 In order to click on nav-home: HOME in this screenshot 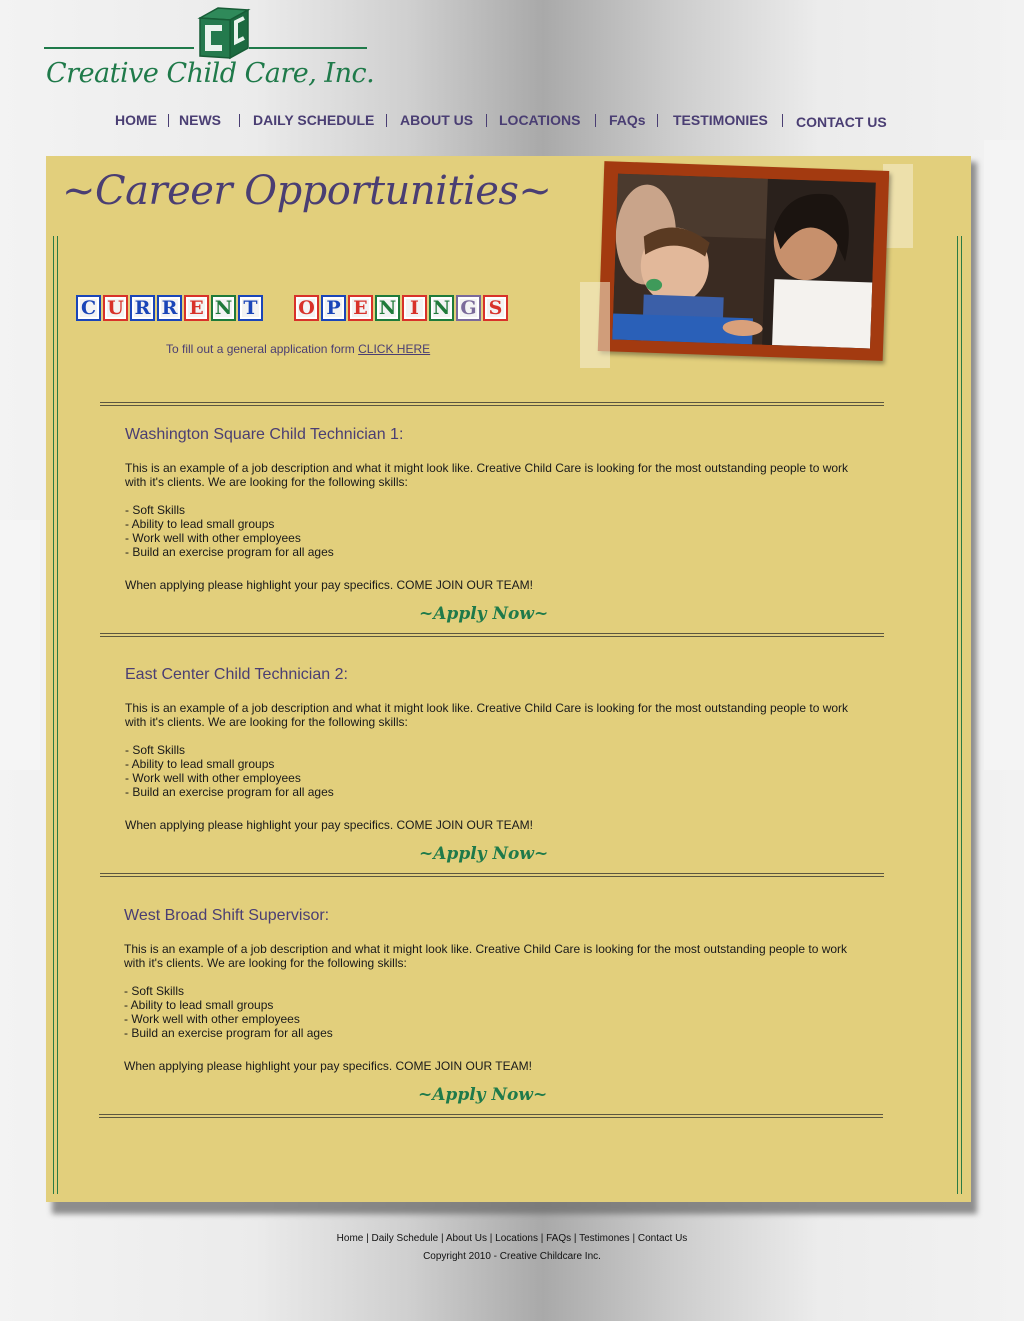, I will do `click(136, 120)`.